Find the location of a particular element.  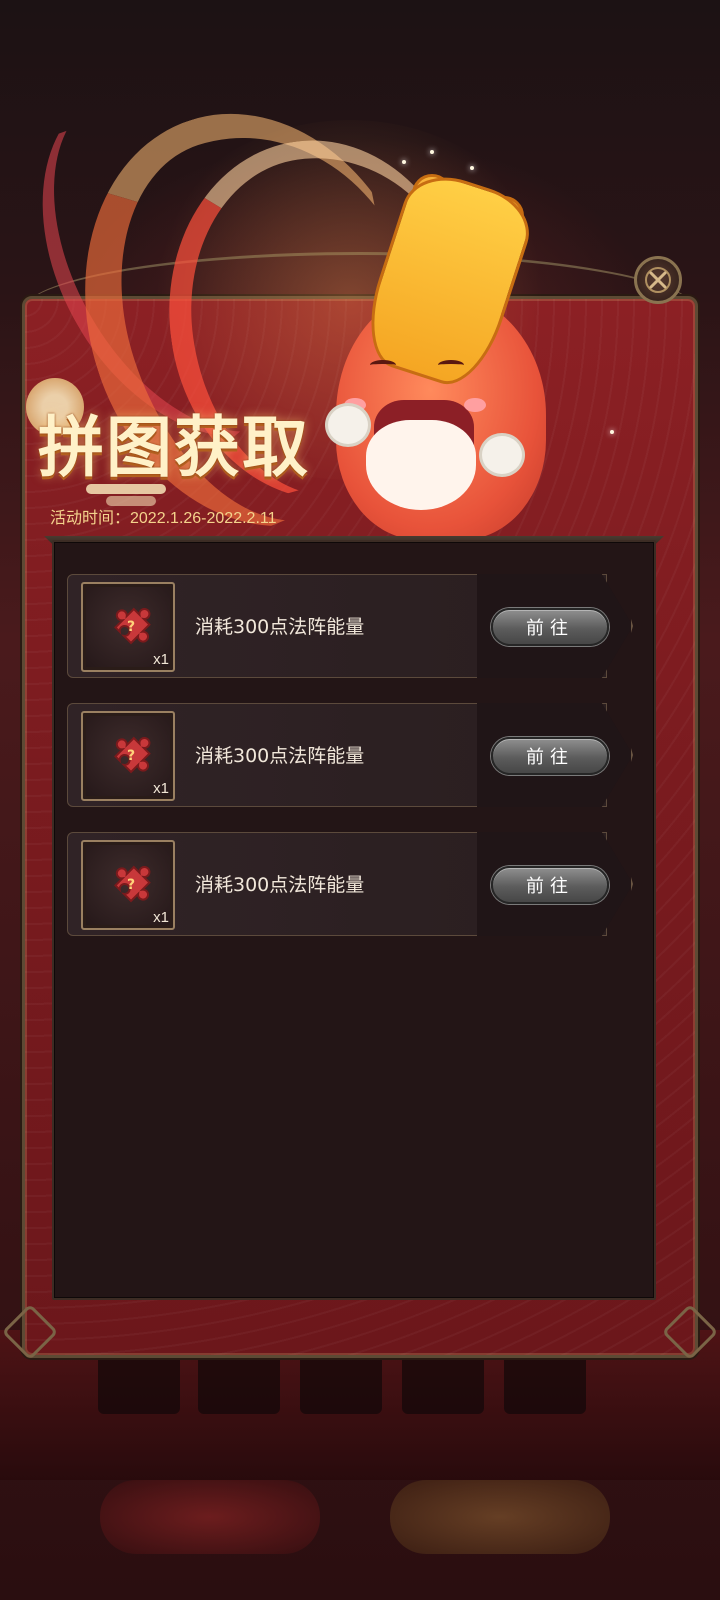

tiger-mascot-illustration is located at coordinates (446, 352).